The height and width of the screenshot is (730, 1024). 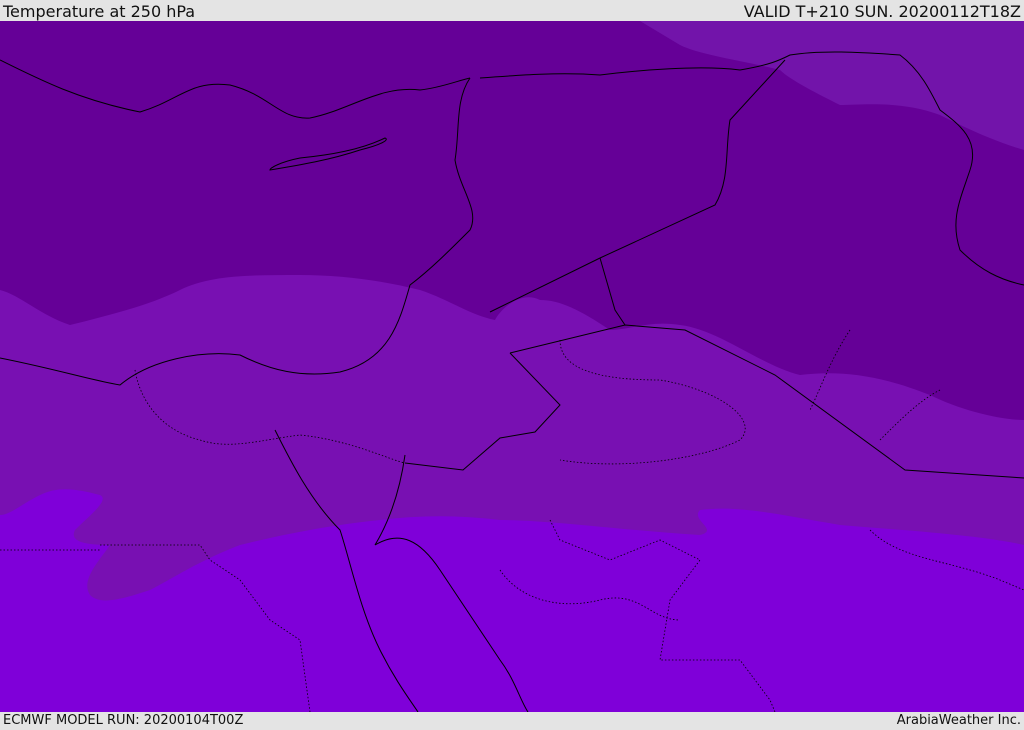 What do you see at coordinates (123, 720) in the screenshot?
I see `model-run: ECMWF MODEL RUN: 20200104T00Z` at bounding box center [123, 720].